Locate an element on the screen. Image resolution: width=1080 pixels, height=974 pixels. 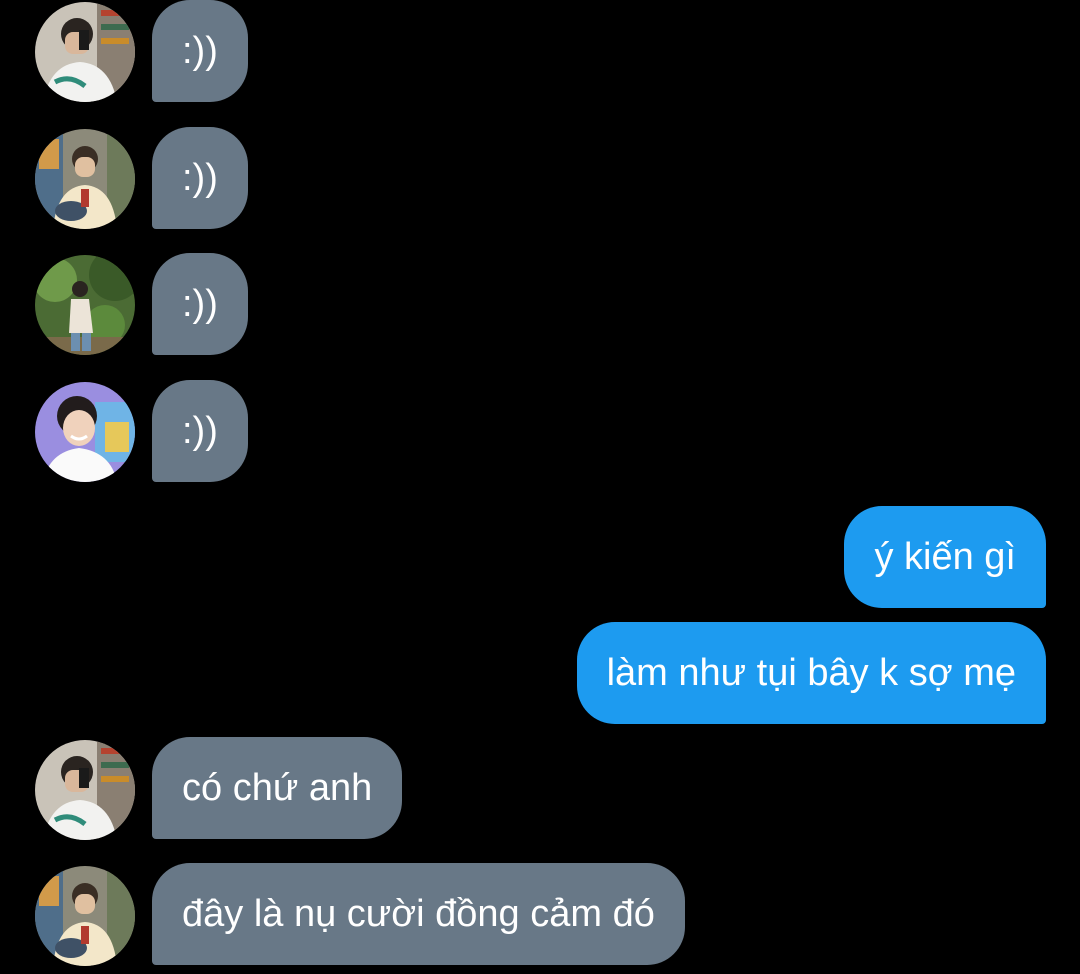
message-text: làm như tụi bây k sợ mẹ is located at coordinates (811, 672).